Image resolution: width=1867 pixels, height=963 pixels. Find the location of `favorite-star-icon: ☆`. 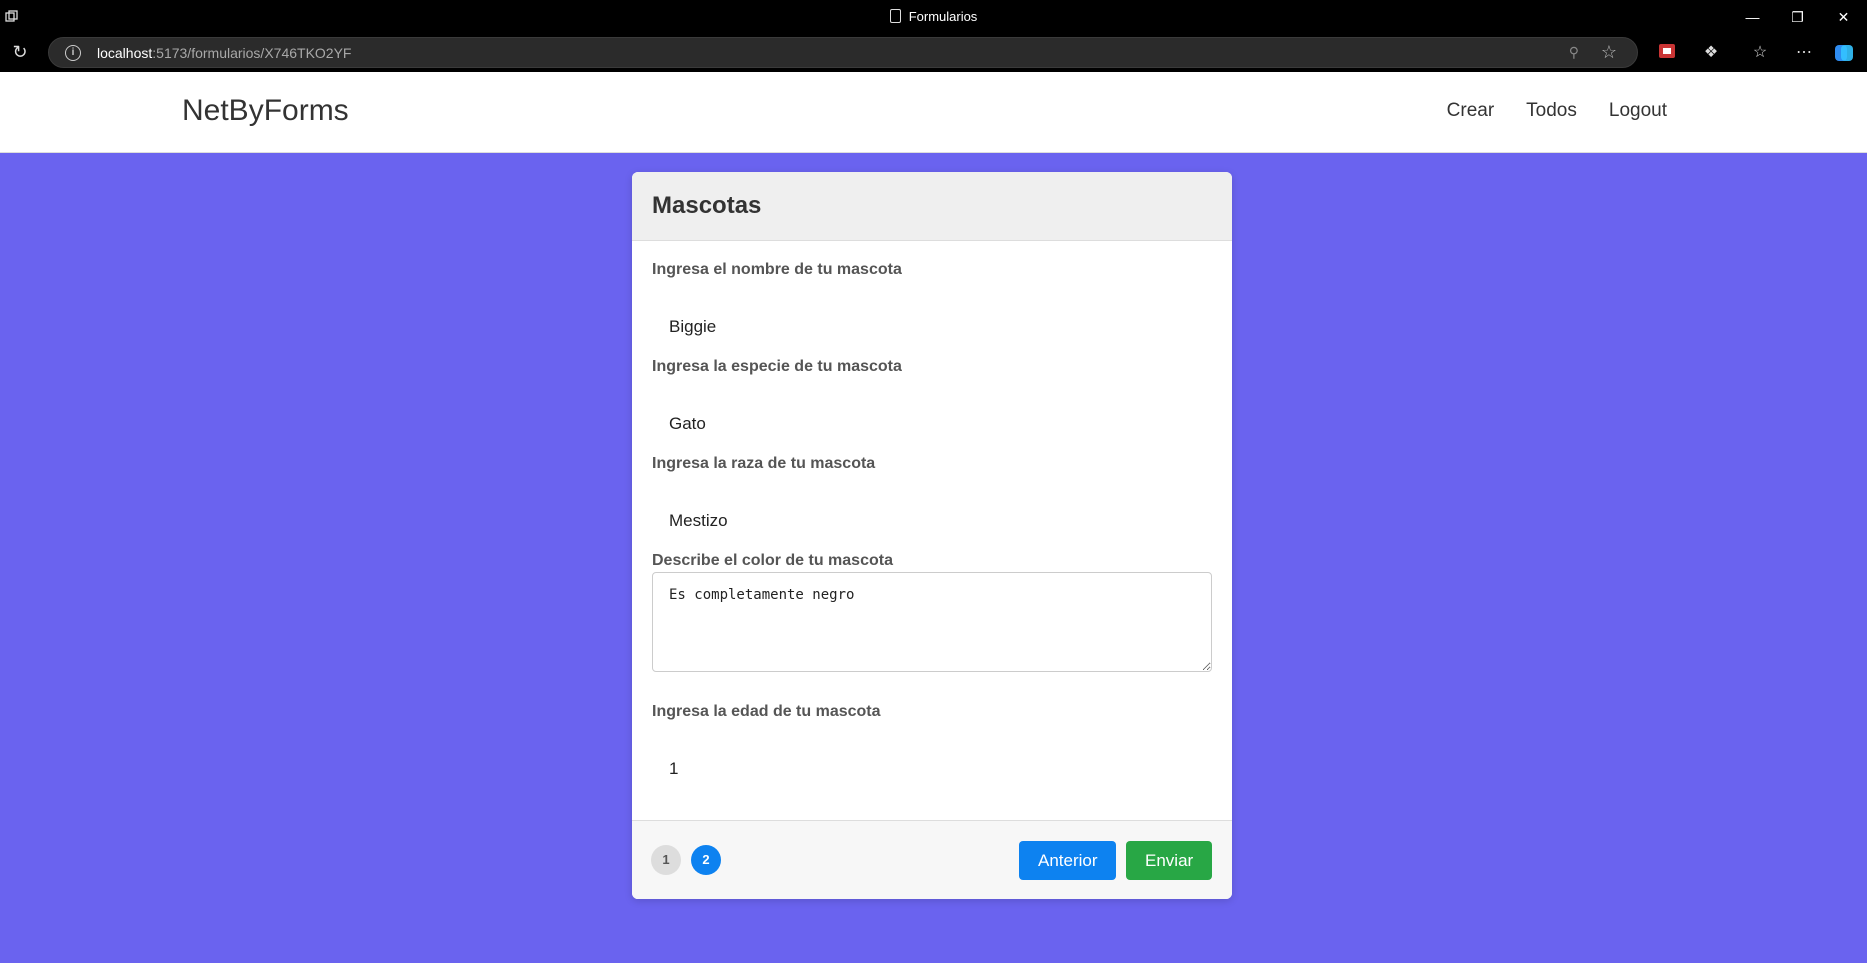

favorite-star-icon: ☆ is located at coordinates (1609, 52).